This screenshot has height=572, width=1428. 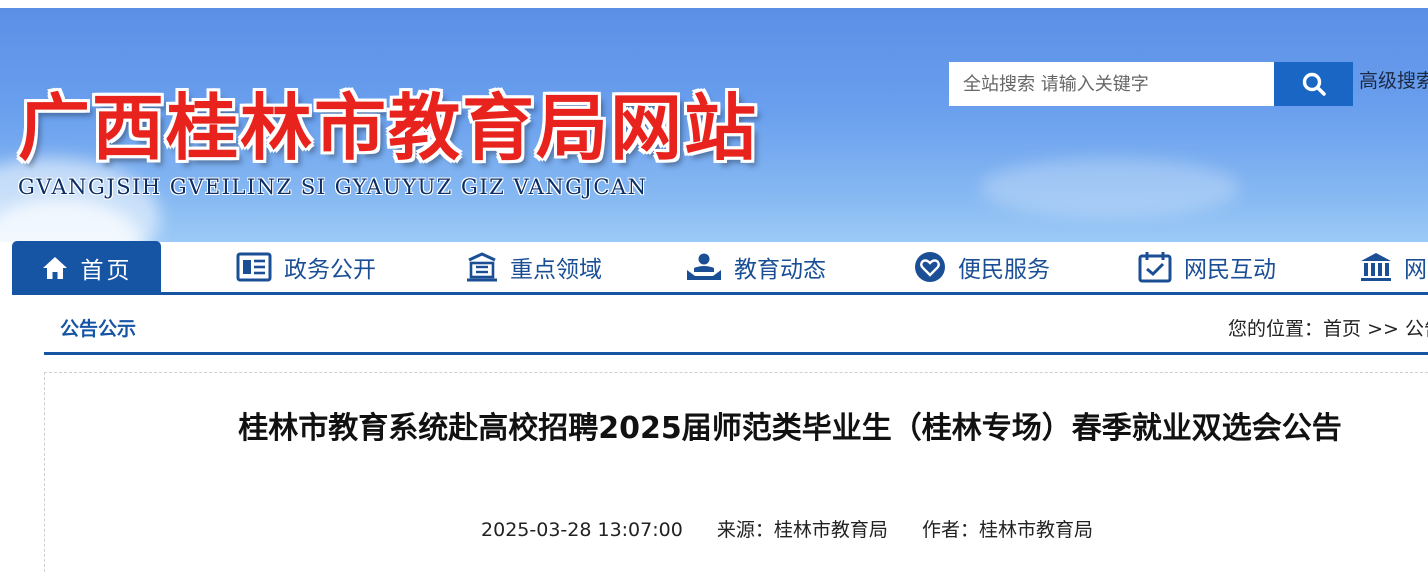 I want to click on nav-item-website: 网站, so click(x=1394, y=267).